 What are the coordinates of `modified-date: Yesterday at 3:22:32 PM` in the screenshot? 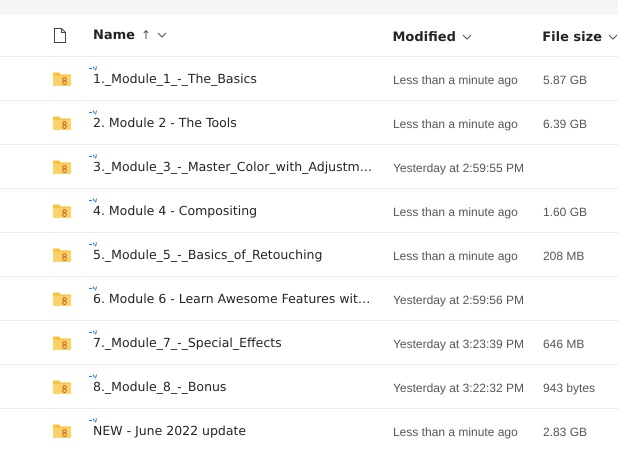 It's located at (458, 388).